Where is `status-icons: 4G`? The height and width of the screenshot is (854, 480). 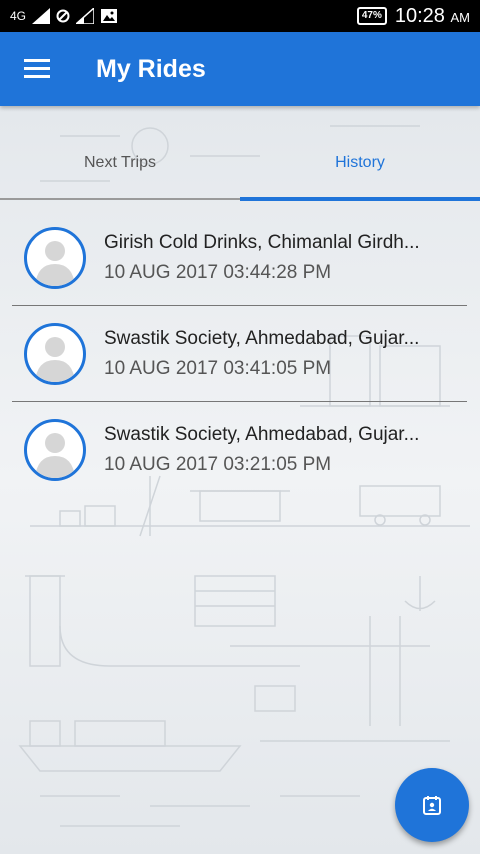
status-icons: 4G is located at coordinates (64, 16).